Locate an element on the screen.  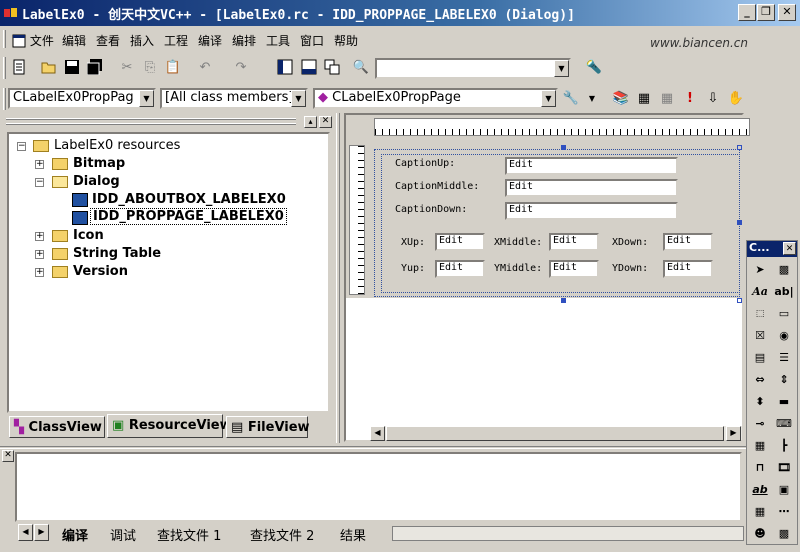
edit-xmiddle: Edit is located at coordinates (574, 242).